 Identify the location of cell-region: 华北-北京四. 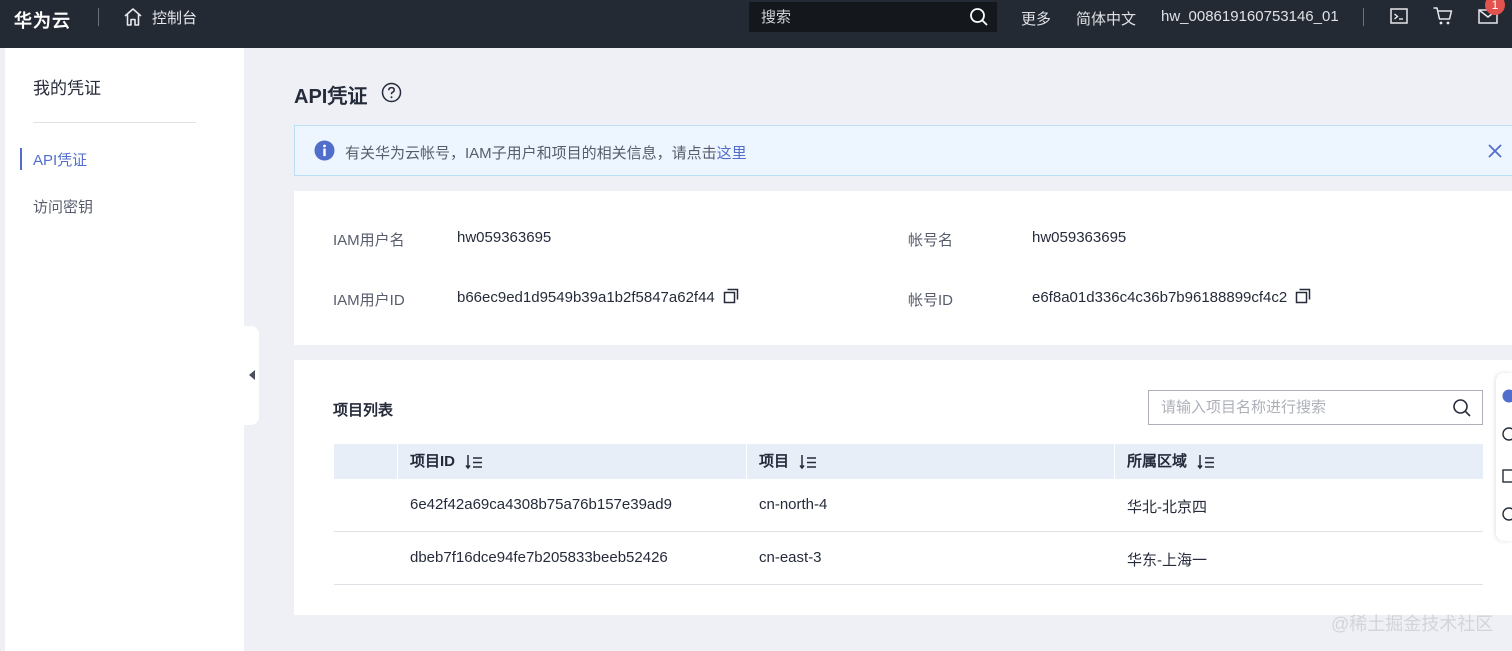
(1167, 507).